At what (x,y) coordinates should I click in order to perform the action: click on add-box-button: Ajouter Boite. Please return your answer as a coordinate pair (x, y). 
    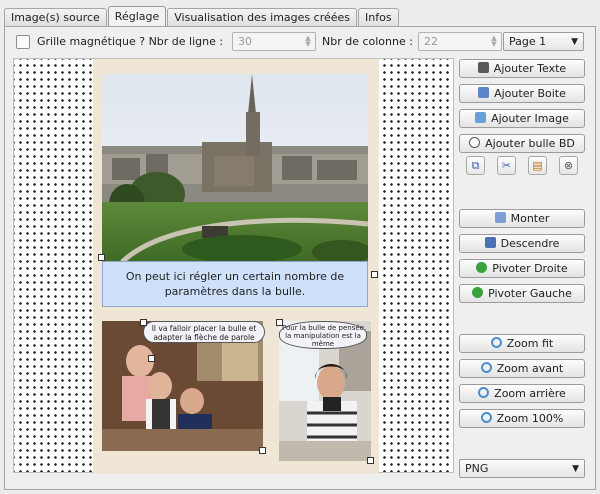
    Looking at the image, I should click on (522, 93).